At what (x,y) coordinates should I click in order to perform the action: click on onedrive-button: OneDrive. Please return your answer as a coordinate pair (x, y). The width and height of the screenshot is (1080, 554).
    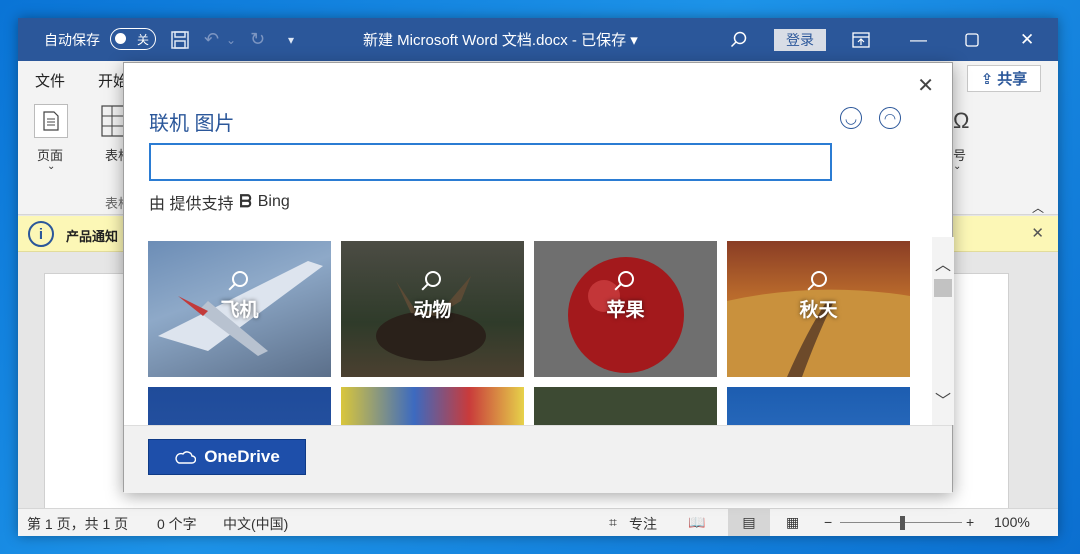
    Looking at the image, I should click on (227, 457).